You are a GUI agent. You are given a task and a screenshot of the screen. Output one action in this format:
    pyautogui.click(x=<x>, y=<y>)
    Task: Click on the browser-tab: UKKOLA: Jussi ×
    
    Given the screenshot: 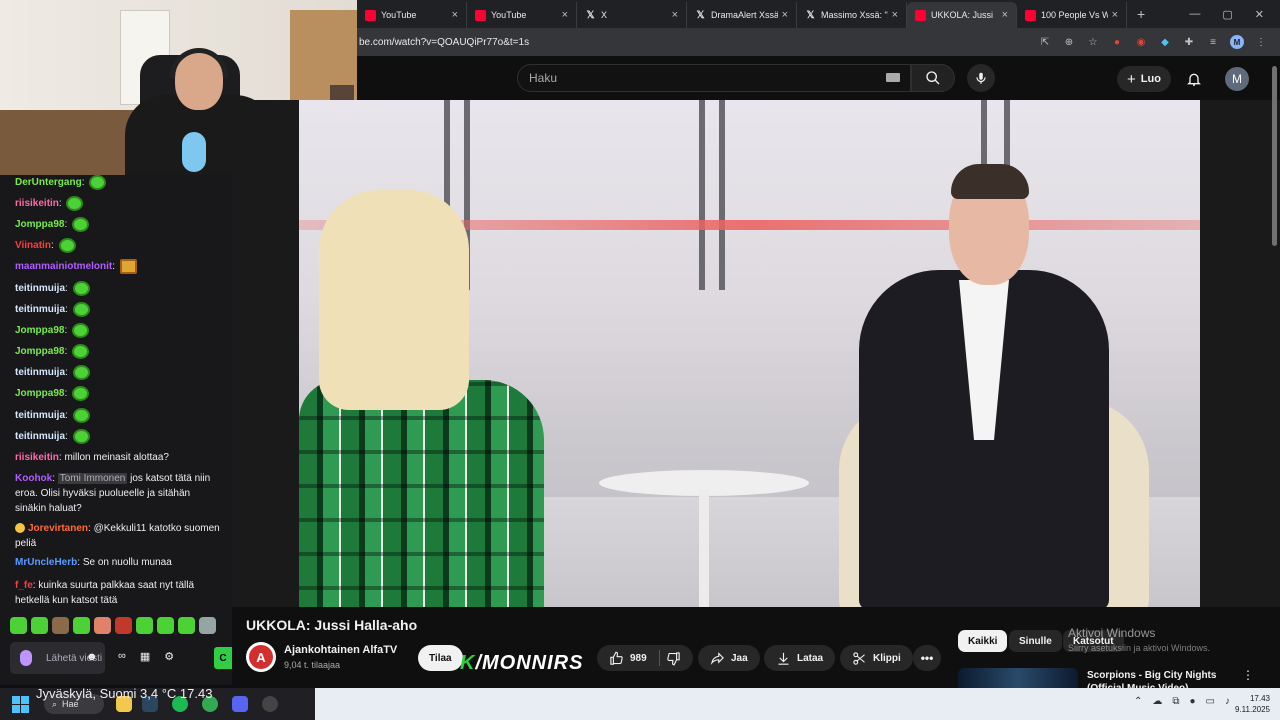 What is the action you would take?
    pyautogui.click(x=962, y=15)
    